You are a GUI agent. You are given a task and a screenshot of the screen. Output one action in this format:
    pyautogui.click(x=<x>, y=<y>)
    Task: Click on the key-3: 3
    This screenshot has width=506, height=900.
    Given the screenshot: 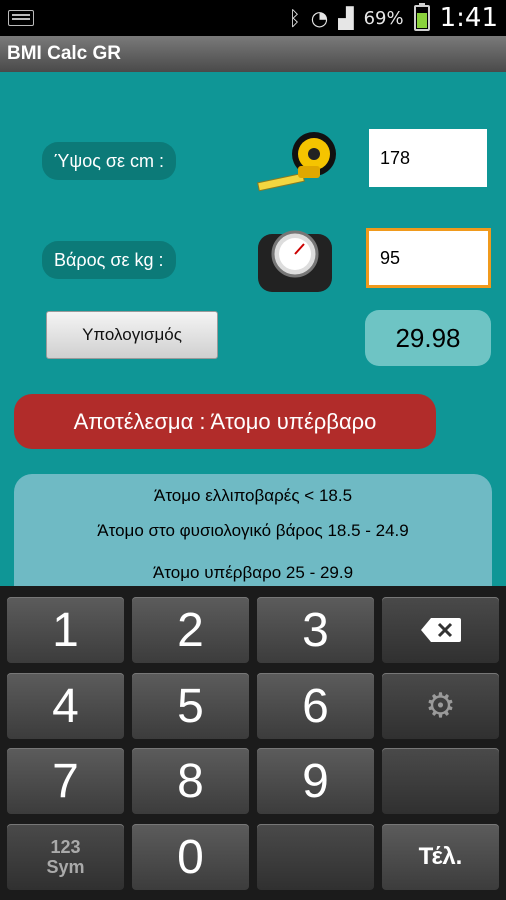 What is the action you would take?
    pyautogui.click(x=315, y=630)
    